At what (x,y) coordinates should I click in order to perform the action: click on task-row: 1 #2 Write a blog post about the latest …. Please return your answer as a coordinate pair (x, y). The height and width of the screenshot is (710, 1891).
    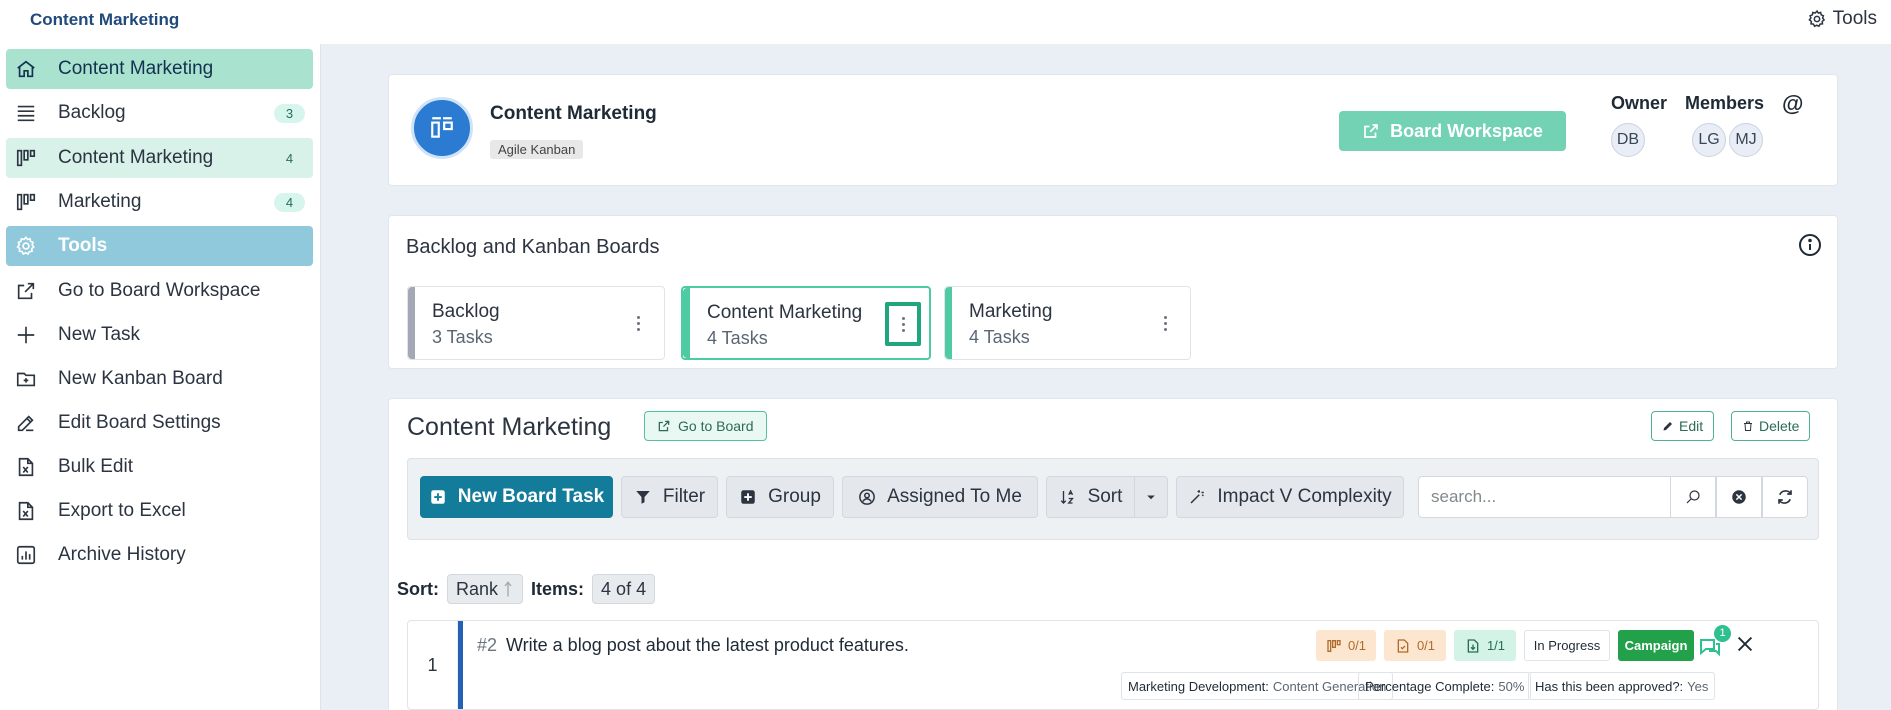
    Looking at the image, I should click on (1113, 665).